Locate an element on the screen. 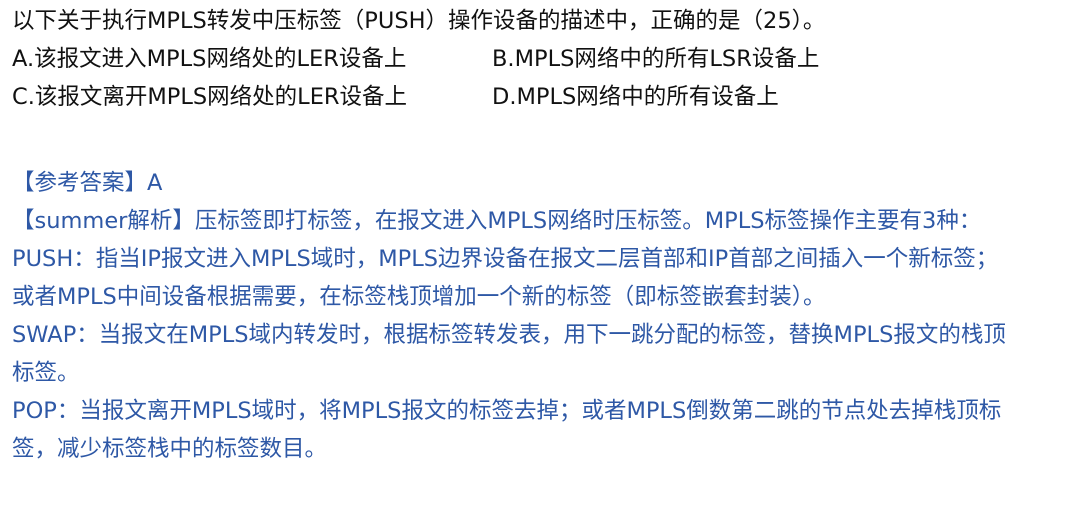 This screenshot has width=1078, height=513. option-c: C.该报文离开MPLS网络处的LER设备上 is located at coordinates (210, 97).